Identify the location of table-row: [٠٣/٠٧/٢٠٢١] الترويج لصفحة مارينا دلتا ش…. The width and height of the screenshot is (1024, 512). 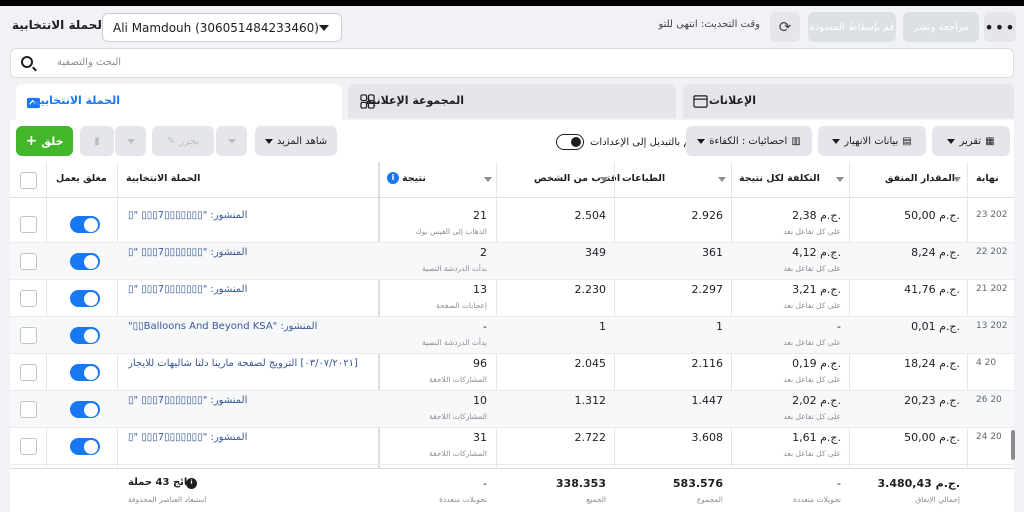
(512, 372).